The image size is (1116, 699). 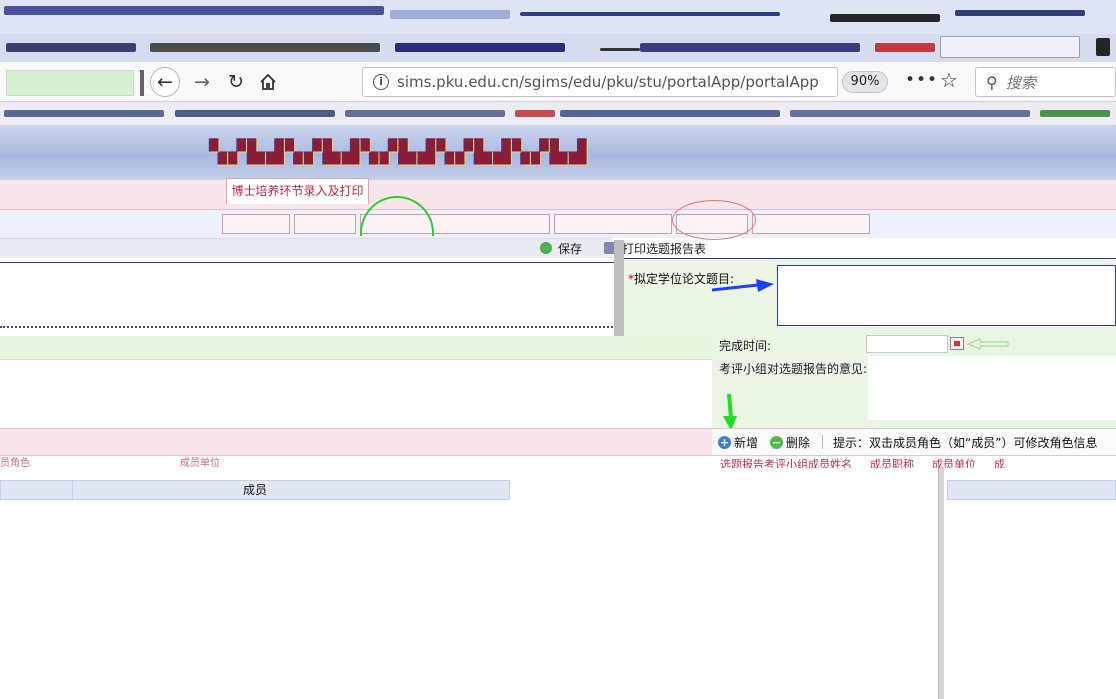 I want to click on annotation-light-arrow, so click(x=987, y=344).